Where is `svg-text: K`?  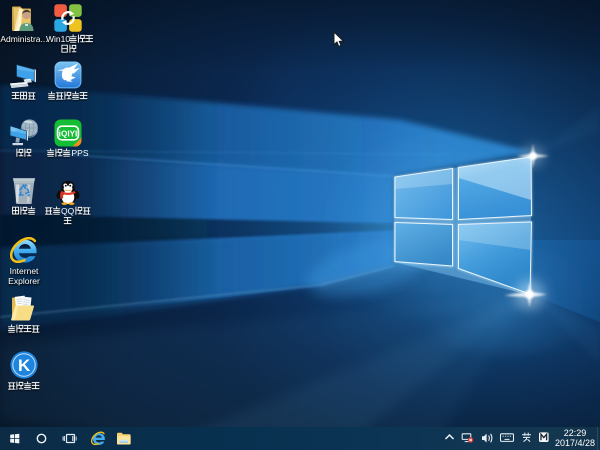 svg-text: K is located at coordinates (24, 365).